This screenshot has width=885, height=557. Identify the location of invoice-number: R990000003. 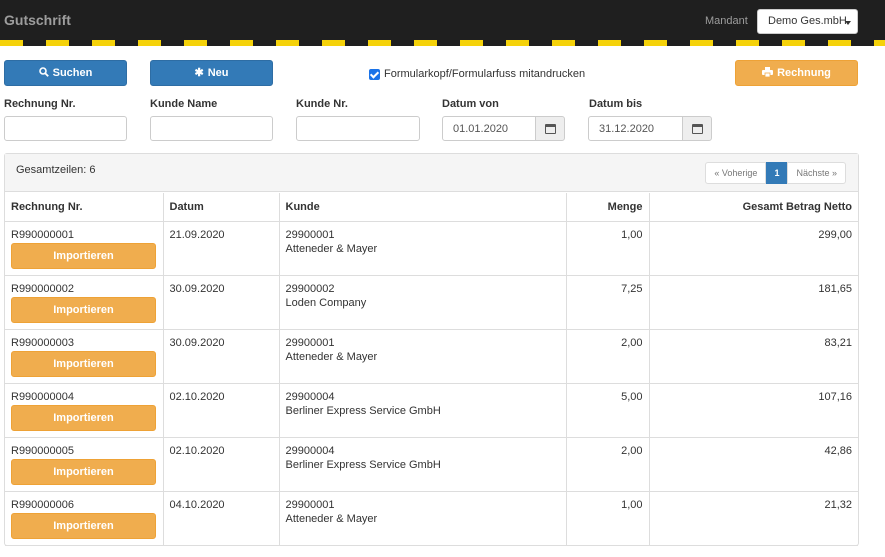
(43, 342).